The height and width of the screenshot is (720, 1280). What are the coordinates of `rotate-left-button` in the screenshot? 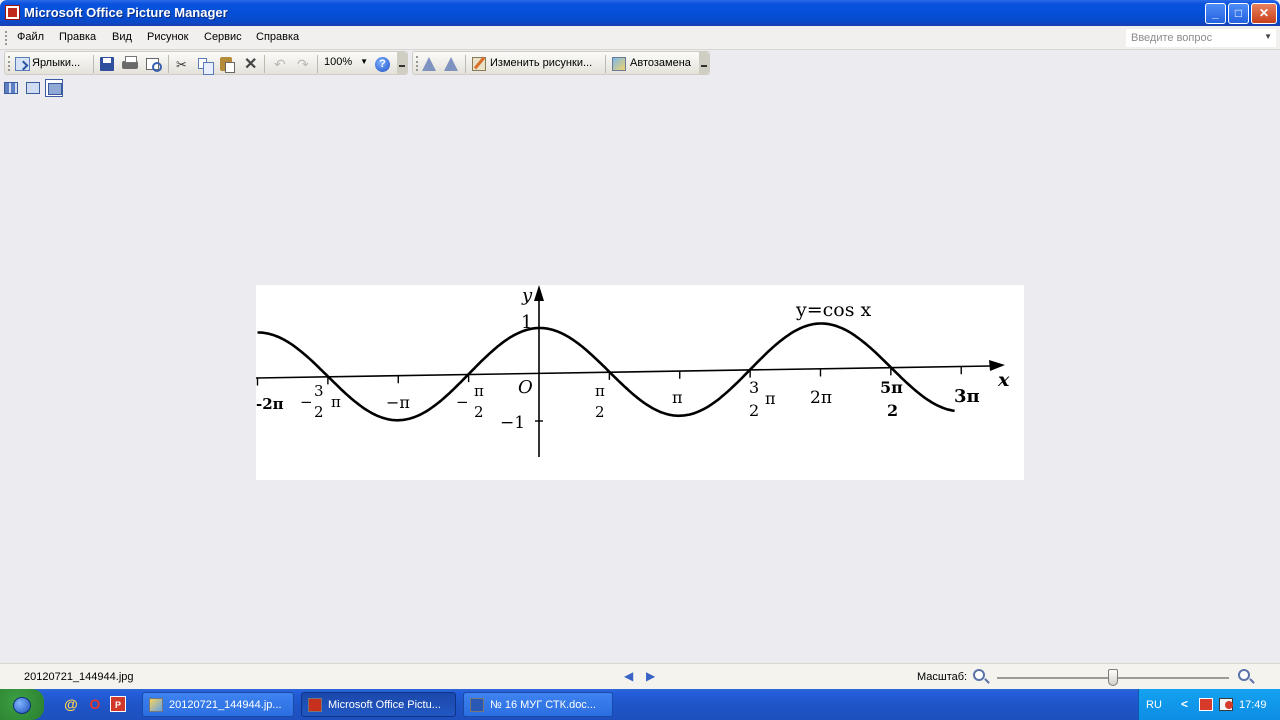 It's located at (429, 64).